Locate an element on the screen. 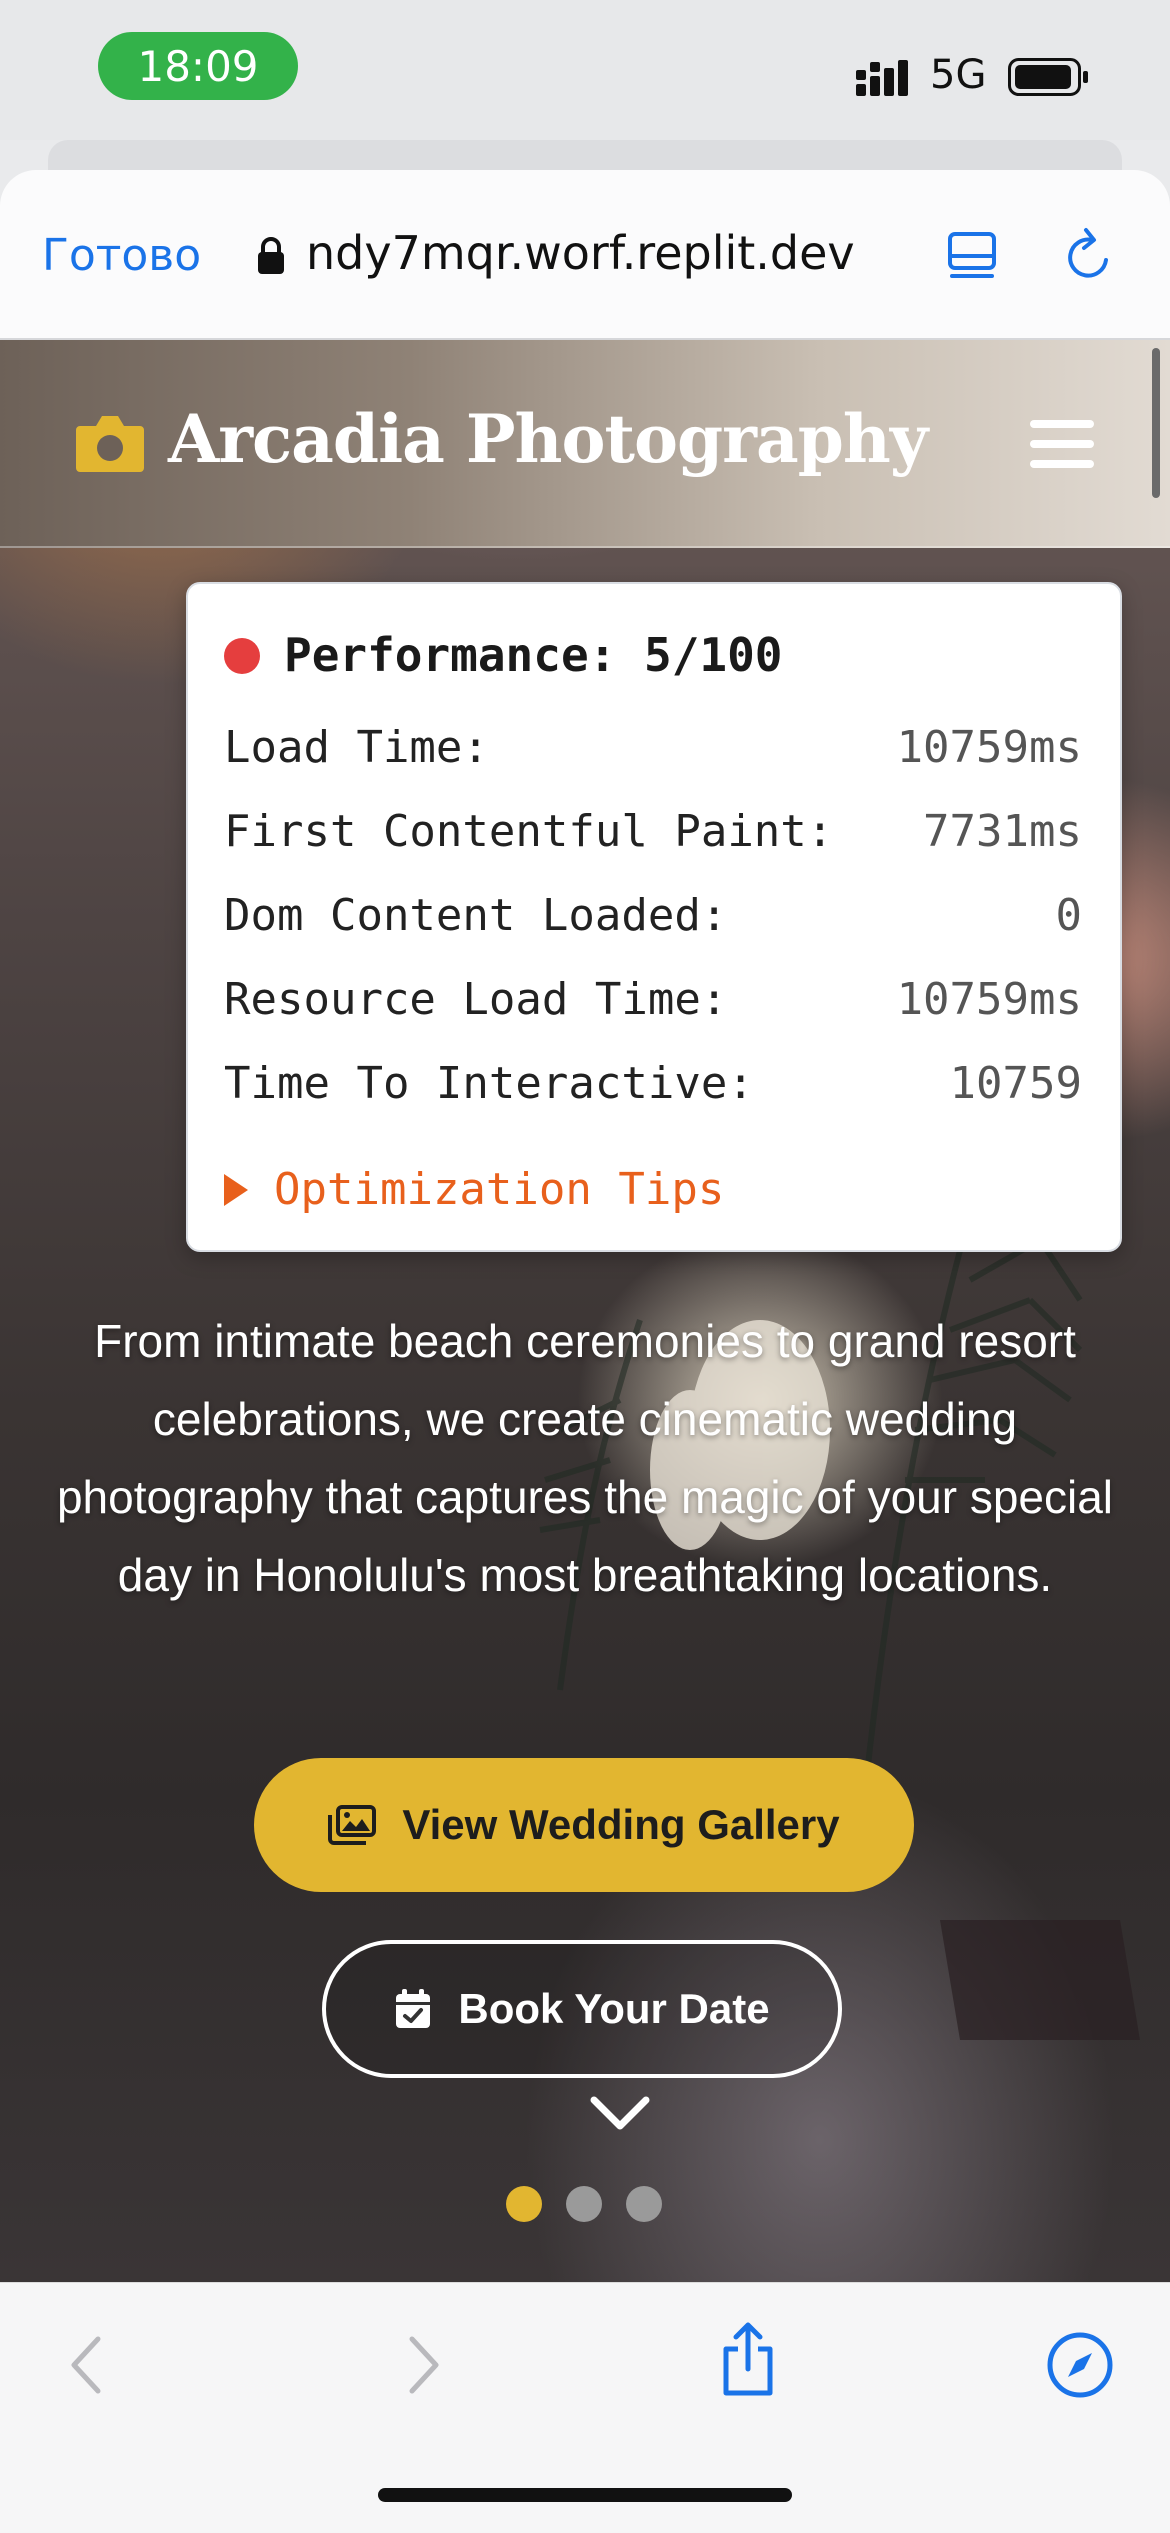 This screenshot has width=1170, height=2533. site-navbar: Arcadia Photography is located at coordinates (585, 444).